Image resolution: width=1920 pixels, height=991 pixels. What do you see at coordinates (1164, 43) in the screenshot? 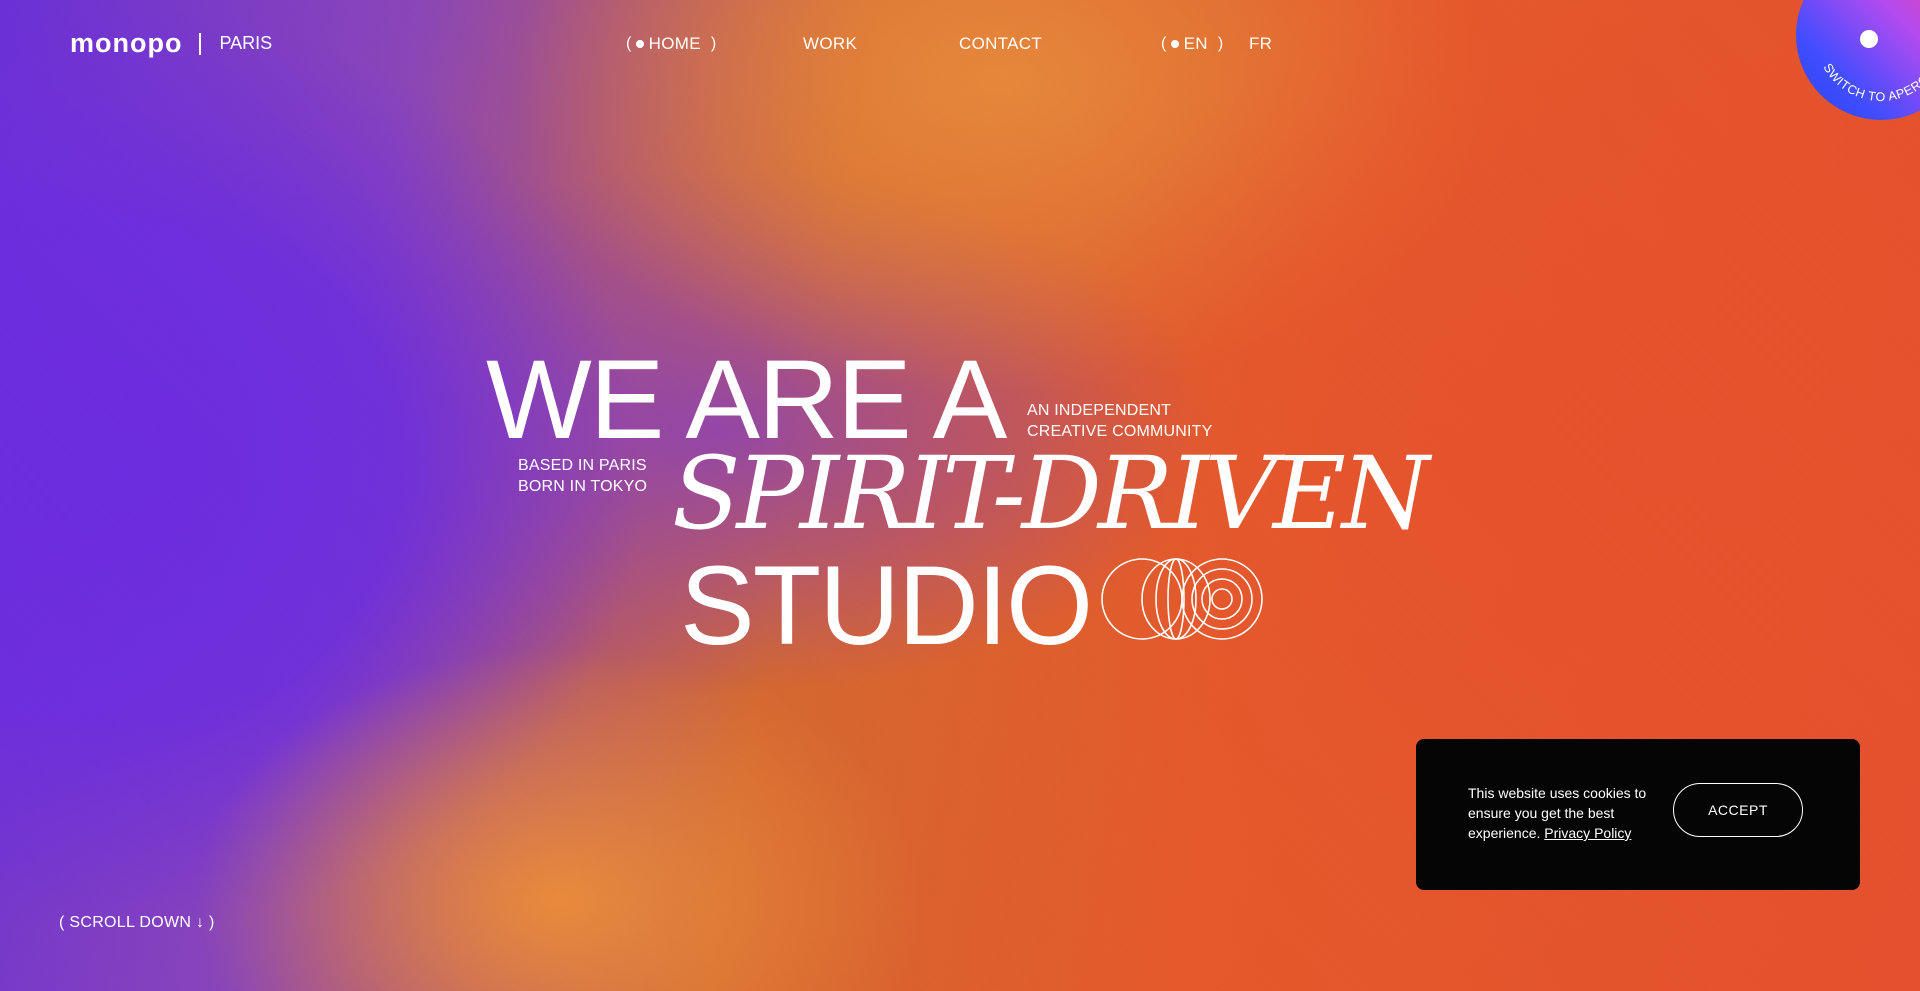
I see `lang-paren-open: (` at bounding box center [1164, 43].